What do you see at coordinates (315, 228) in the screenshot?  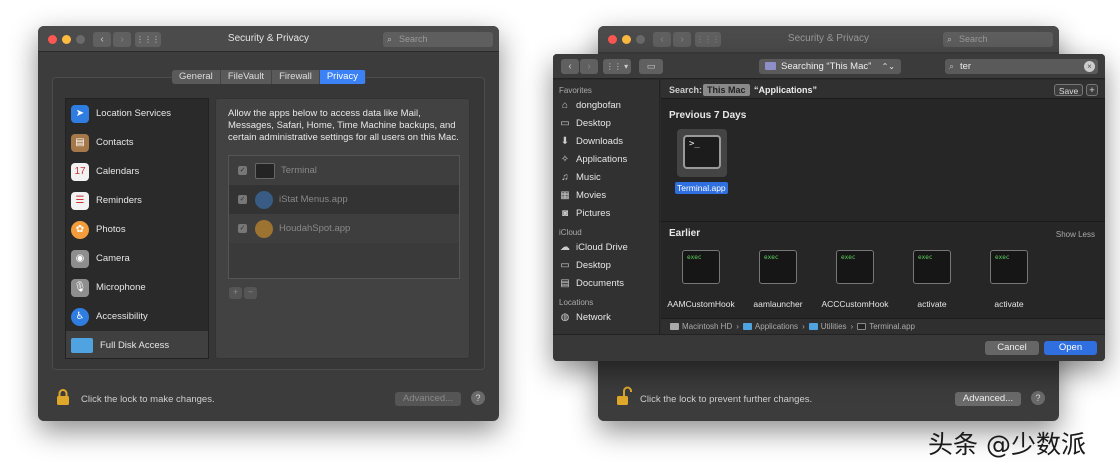 I see `app-name: HoudahSpot.app` at bounding box center [315, 228].